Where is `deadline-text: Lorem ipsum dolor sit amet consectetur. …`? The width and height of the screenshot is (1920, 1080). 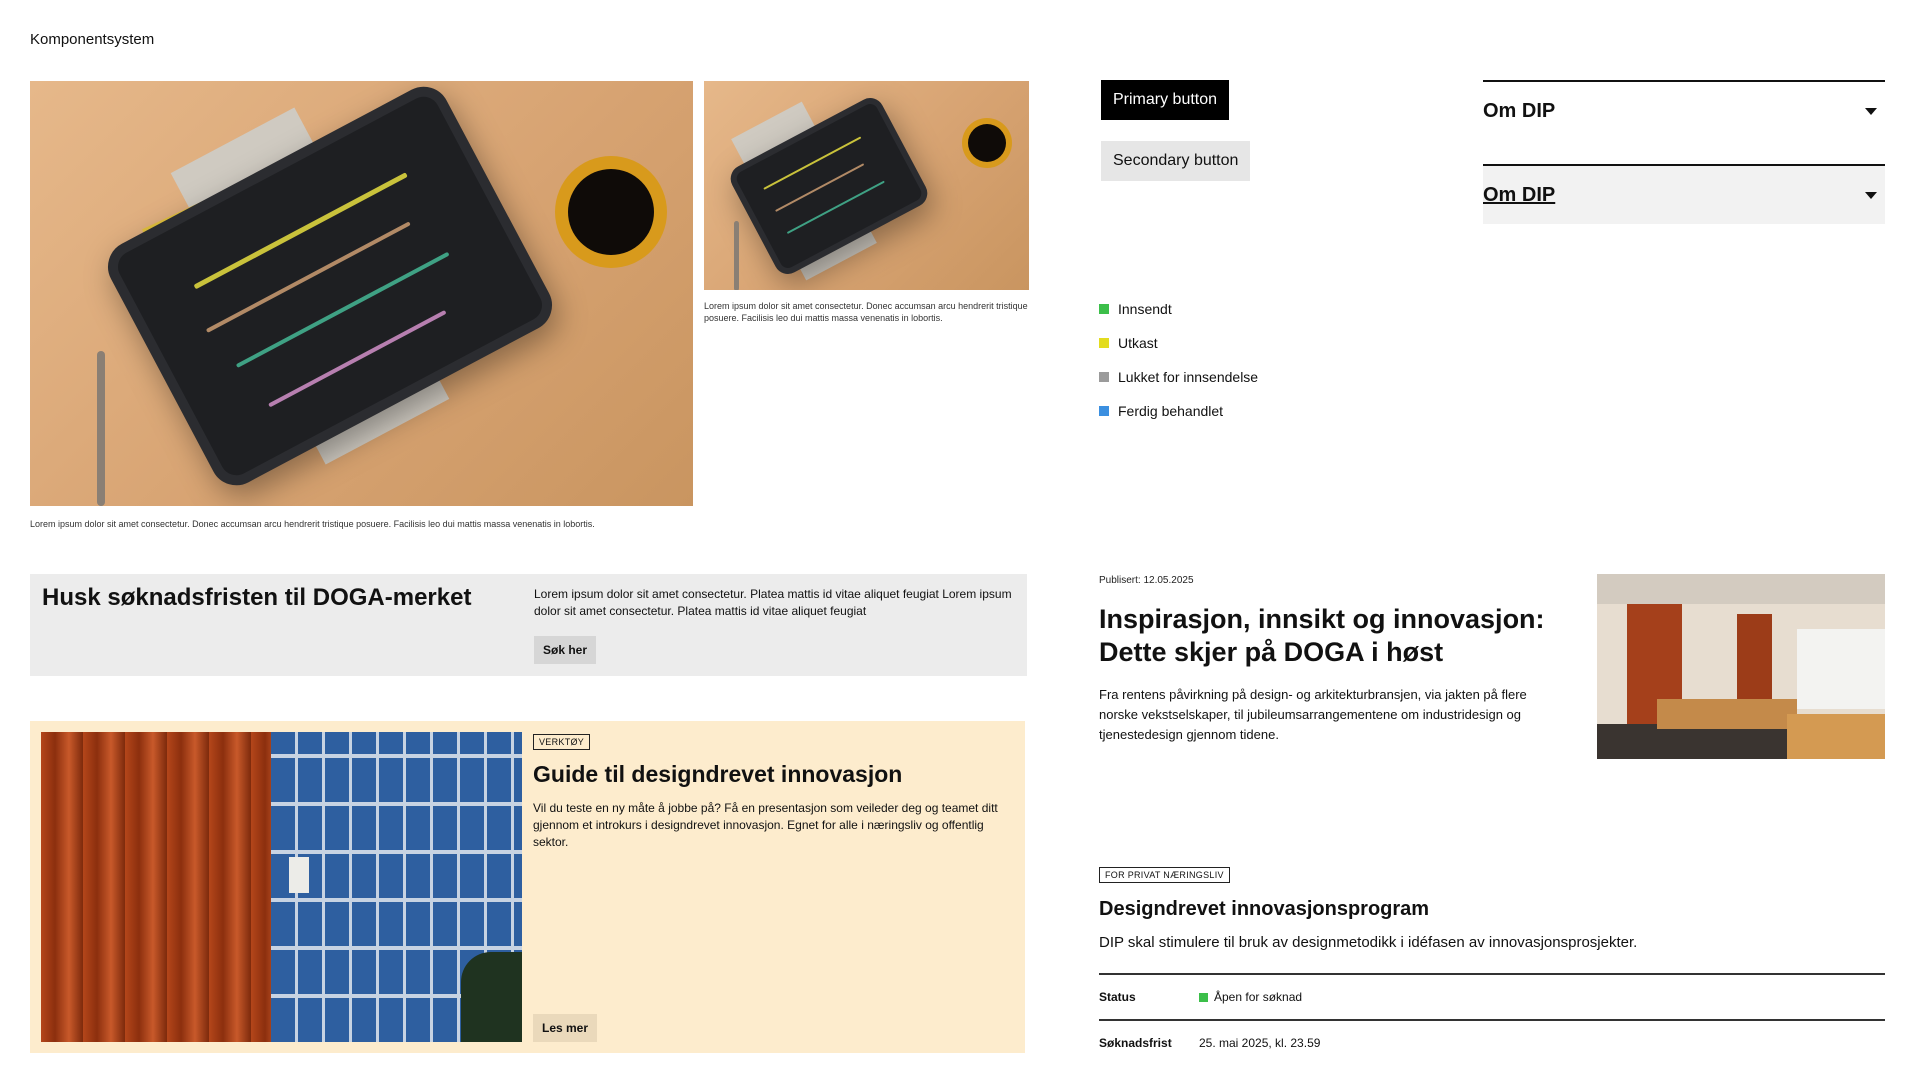 deadline-text: Lorem ipsum dolor sit amet consectetur. … is located at coordinates (773, 602).